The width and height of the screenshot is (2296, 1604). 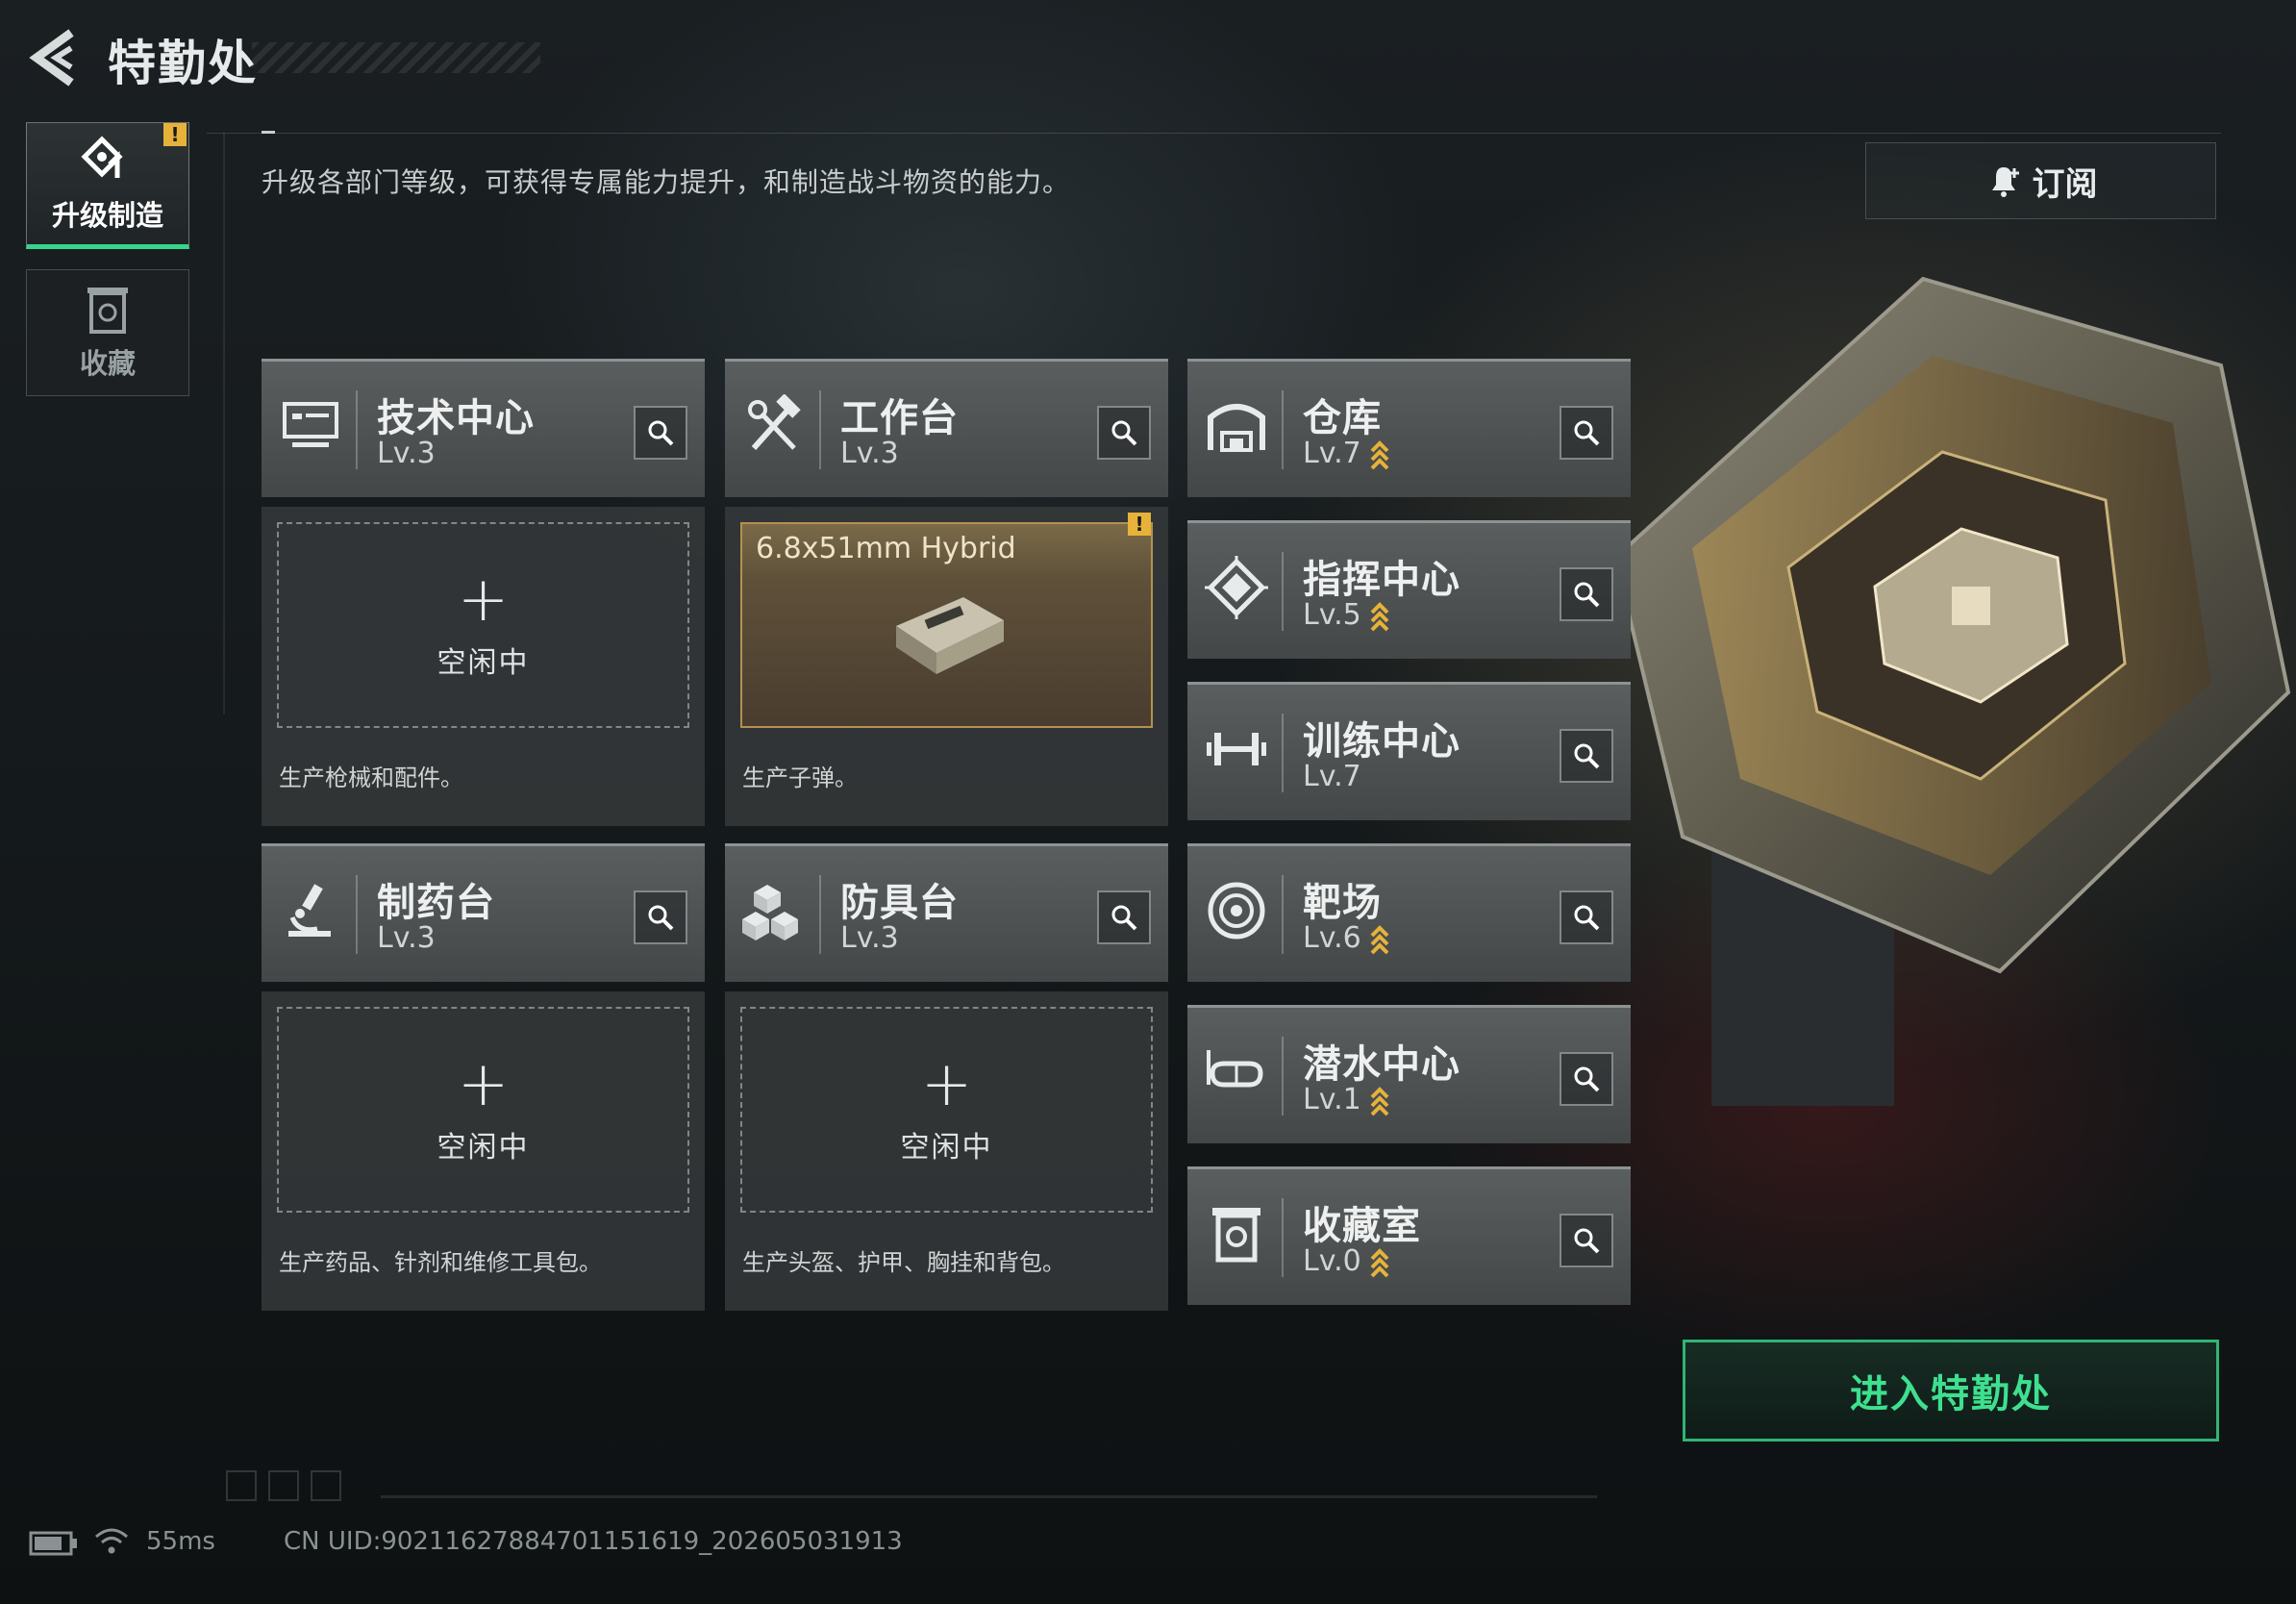 What do you see at coordinates (1409, 912) in the screenshot?
I see `department-card-shooting-range: 靶场 Lv.6` at bounding box center [1409, 912].